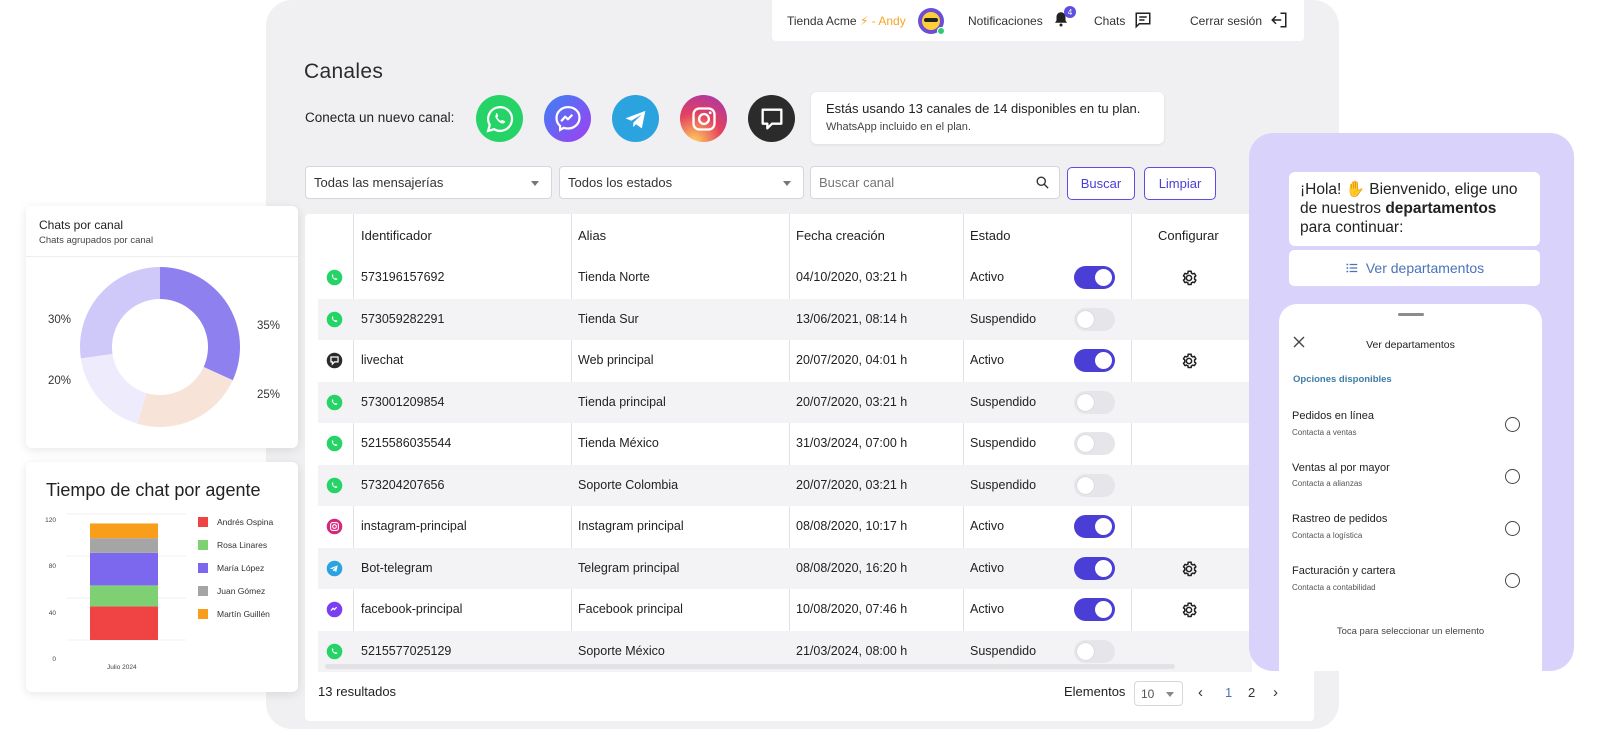 Image resolution: width=1600 pixels, height=729 pixels. Describe the element at coordinates (771, 118) in the screenshot. I see `livechat-channel-button` at that location.